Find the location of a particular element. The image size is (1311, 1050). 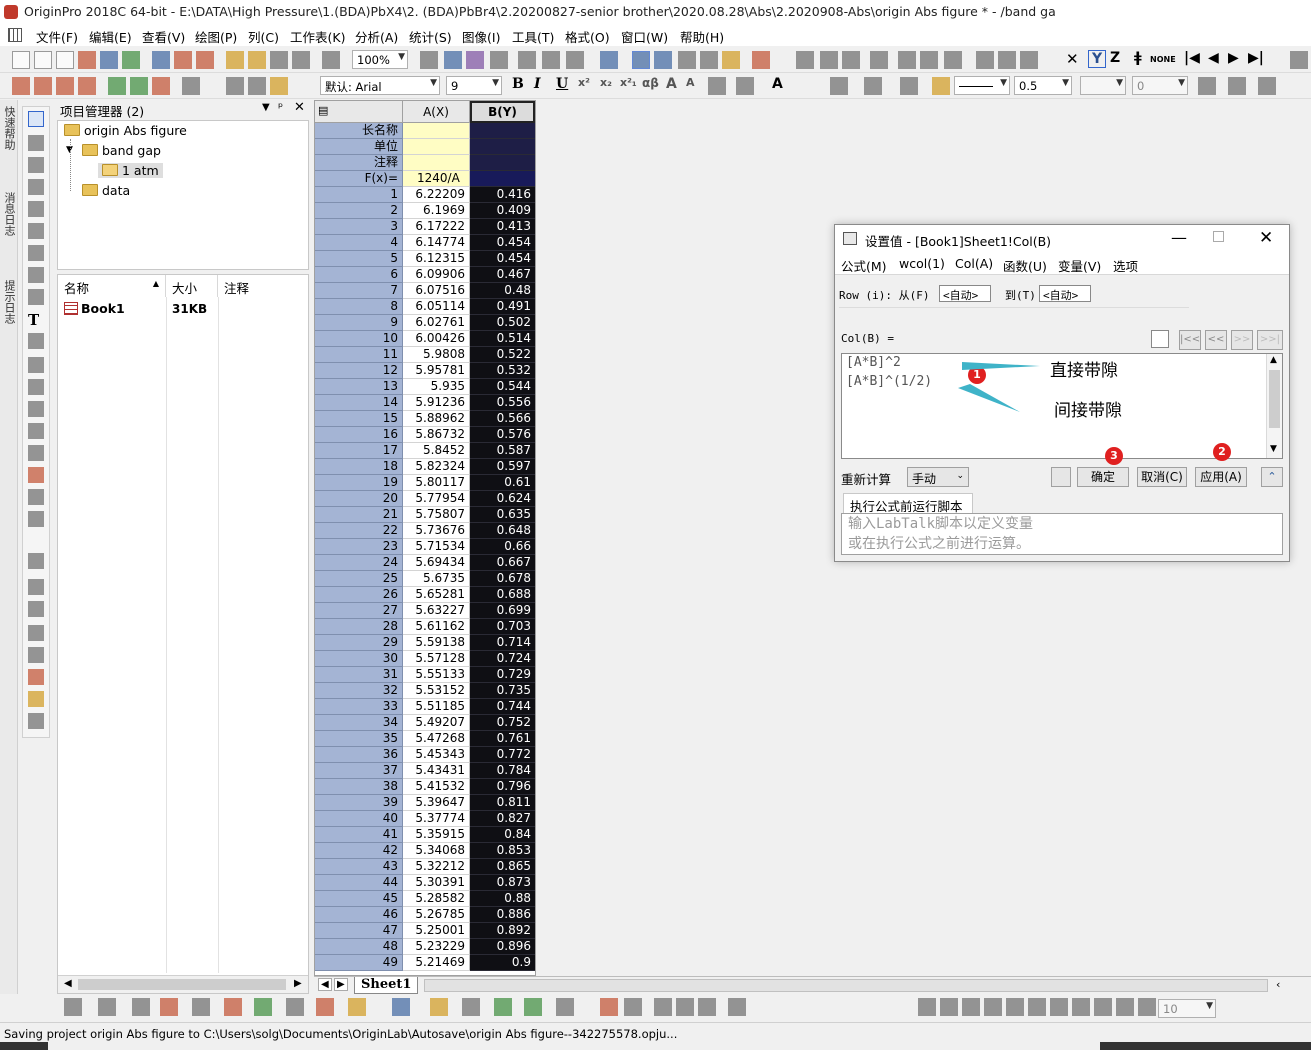

dialog-menu-wcol: wcol(1) is located at coordinates (922, 263).